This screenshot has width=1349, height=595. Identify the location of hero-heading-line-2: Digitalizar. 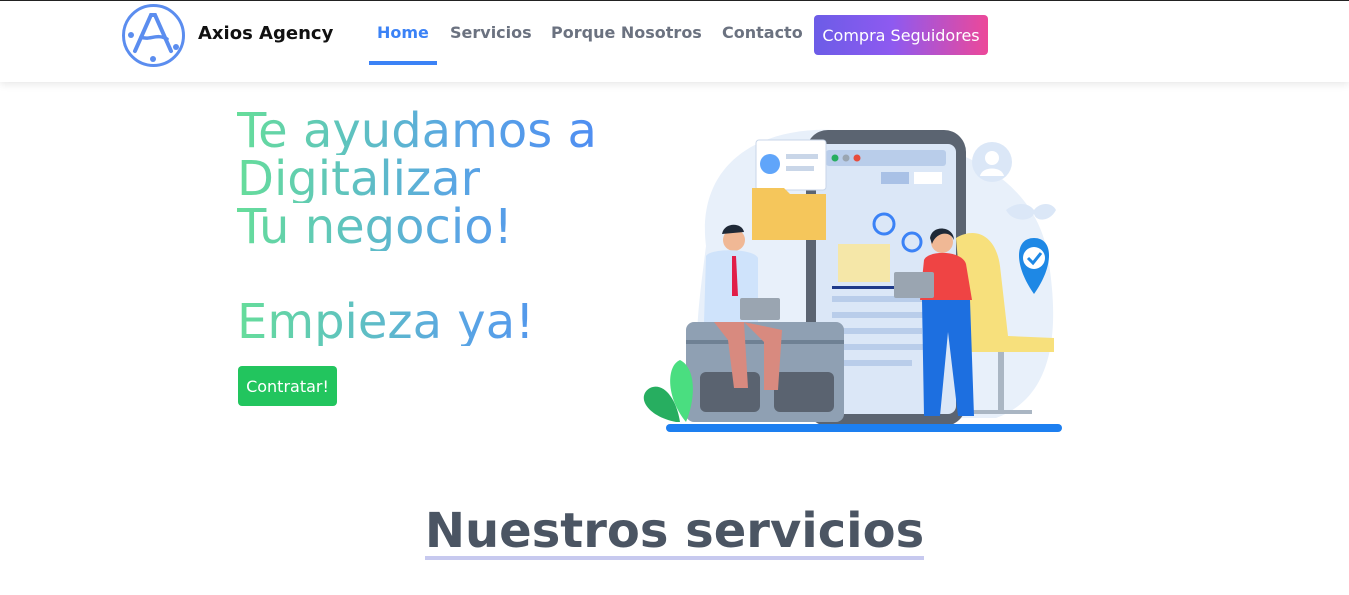
(359, 179).